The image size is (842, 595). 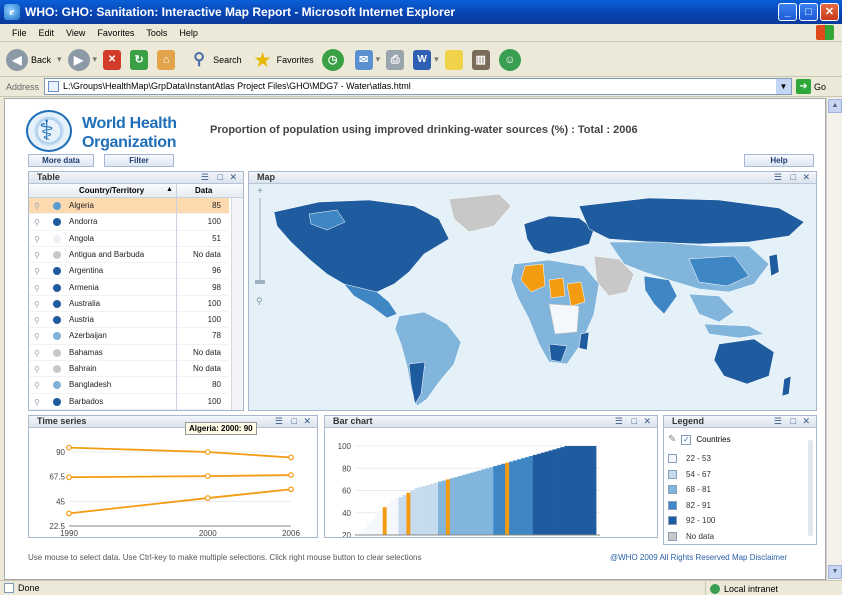 I want to click on maximize-button: □, so click(x=808, y=12).